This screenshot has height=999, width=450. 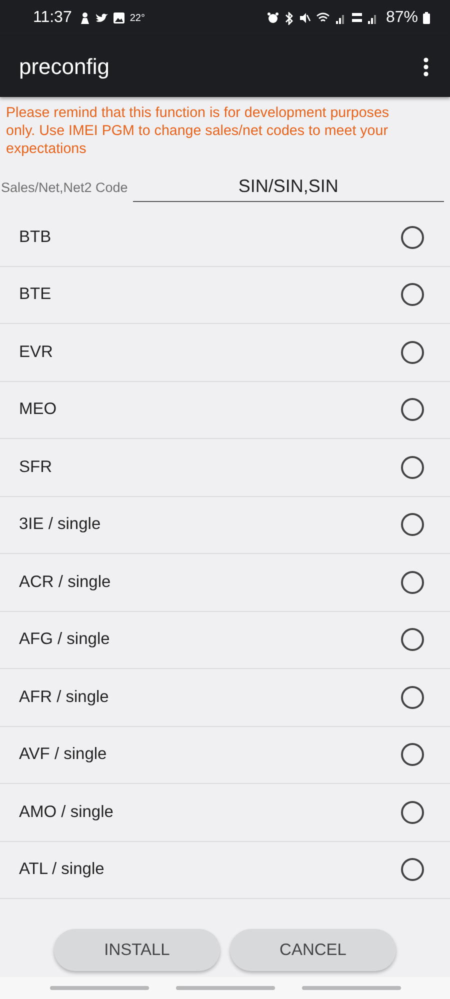 I want to click on wifi-icon, so click(x=323, y=18).